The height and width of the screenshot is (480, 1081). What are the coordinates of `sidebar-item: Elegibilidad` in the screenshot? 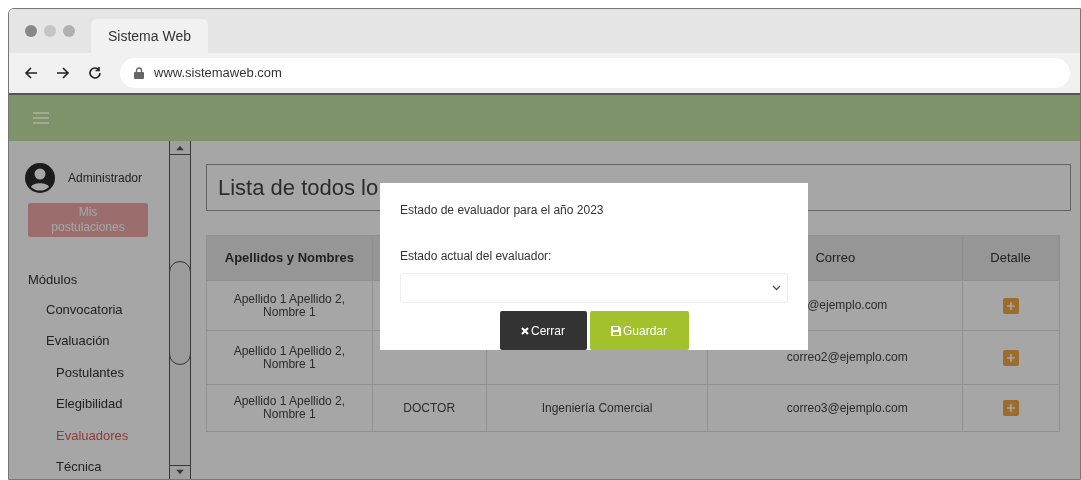 It's located at (89, 404).